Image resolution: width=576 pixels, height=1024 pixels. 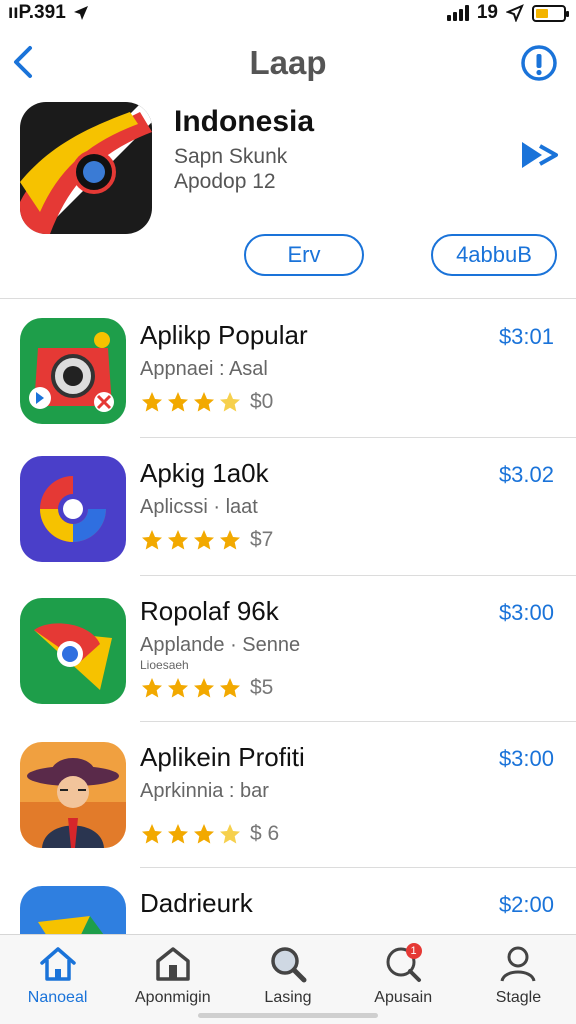 What do you see at coordinates (526, 475) in the screenshot?
I see `price-button: $3.02` at bounding box center [526, 475].